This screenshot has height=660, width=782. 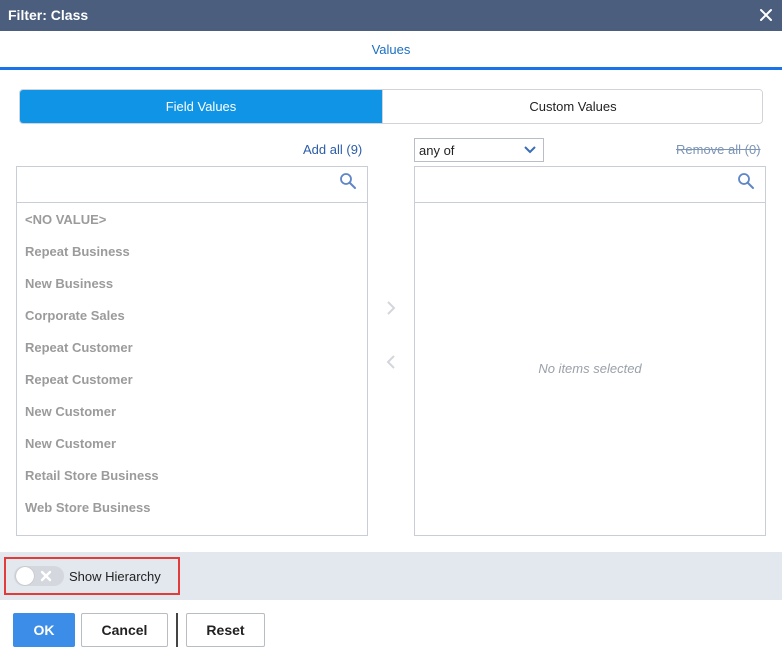 I want to click on value-source-switch: Field Values Custom Values, so click(x=391, y=106).